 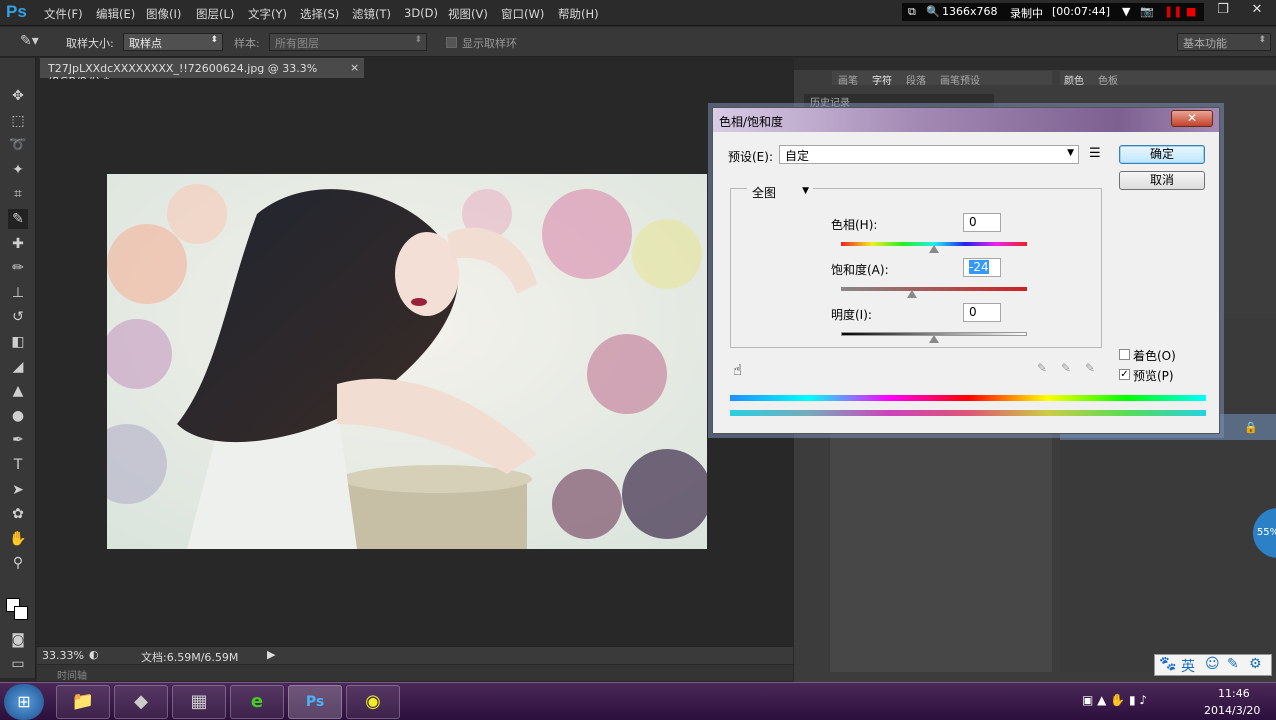 What do you see at coordinates (1066, 368) in the screenshot?
I see `eyedropper-plus-icon: ✎` at bounding box center [1066, 368].